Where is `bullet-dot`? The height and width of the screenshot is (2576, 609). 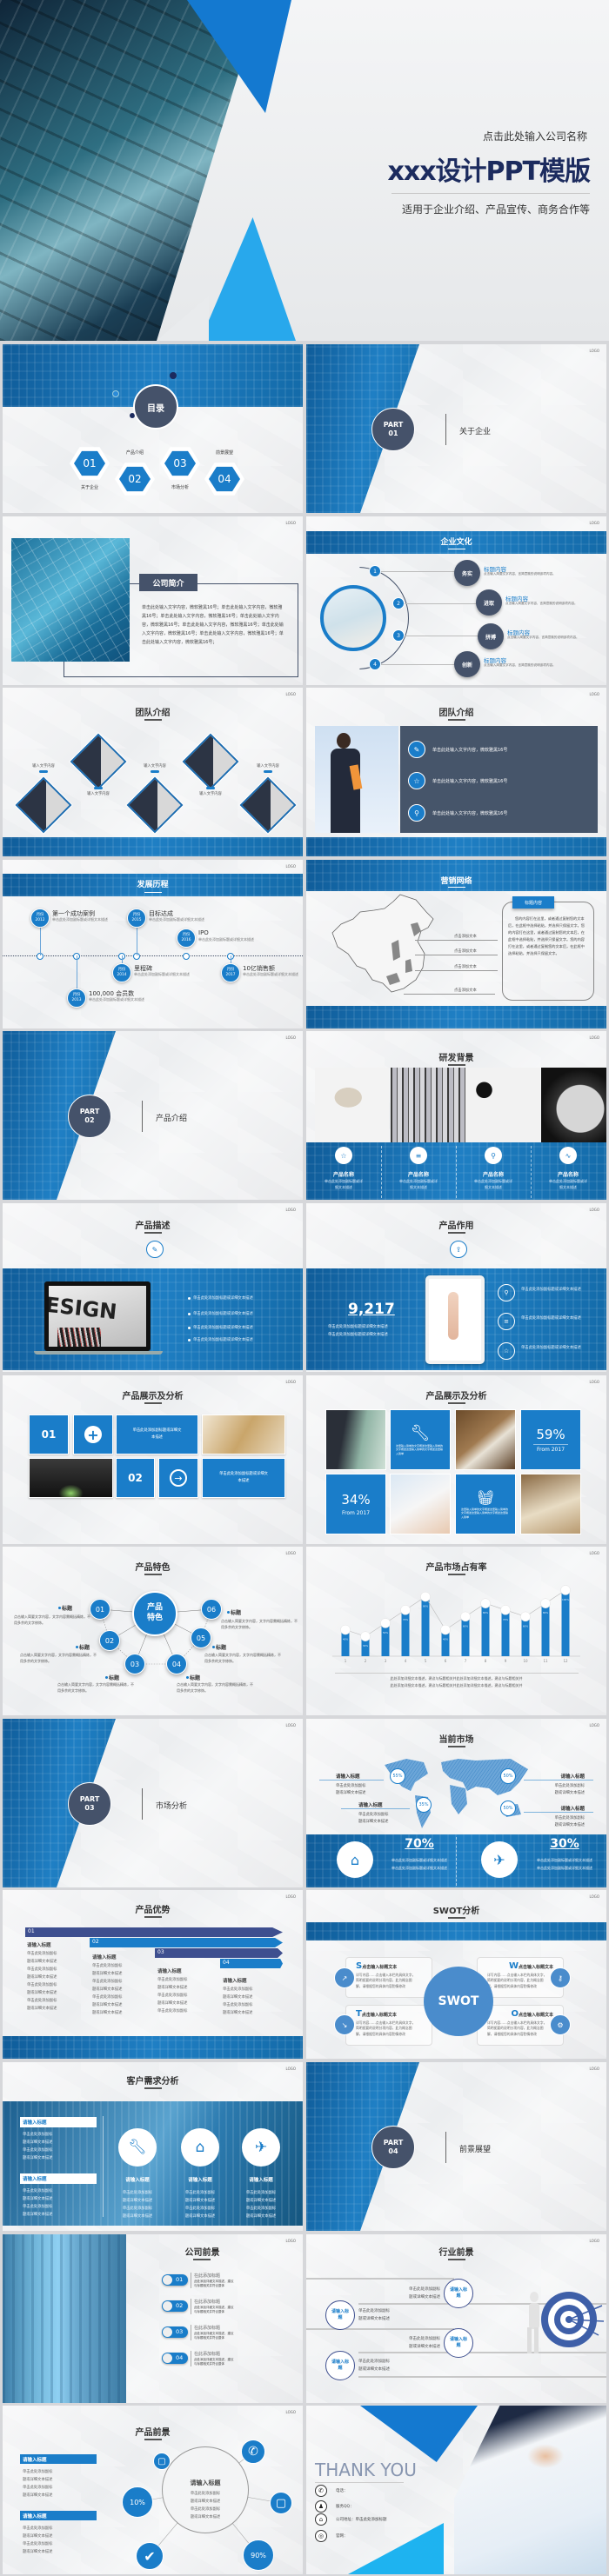 bullet-dot is located at coordinates (189, 1339).